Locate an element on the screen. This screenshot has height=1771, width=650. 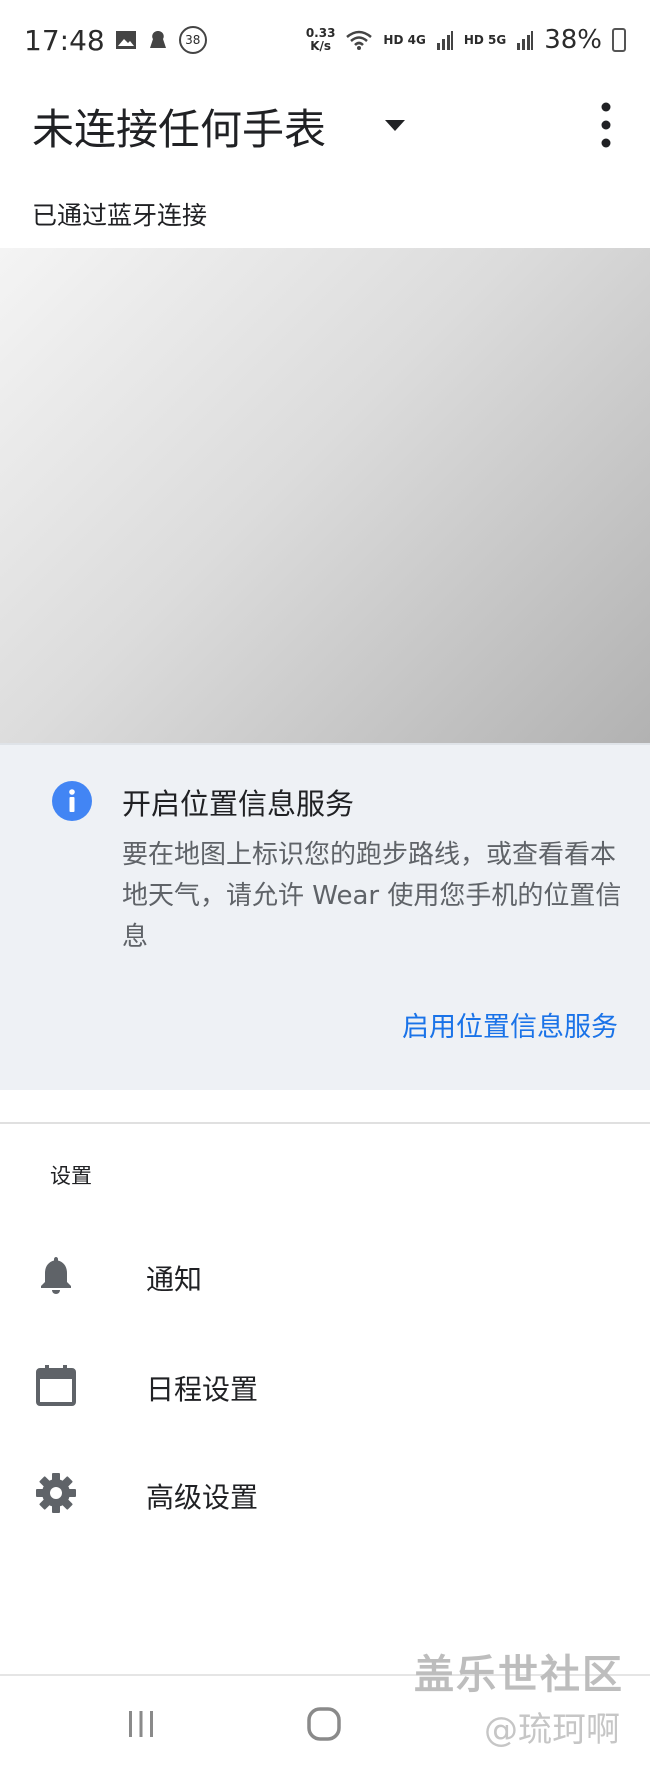
settings-item-advanced: 高级设置 is located at coordinates (325, 1493).